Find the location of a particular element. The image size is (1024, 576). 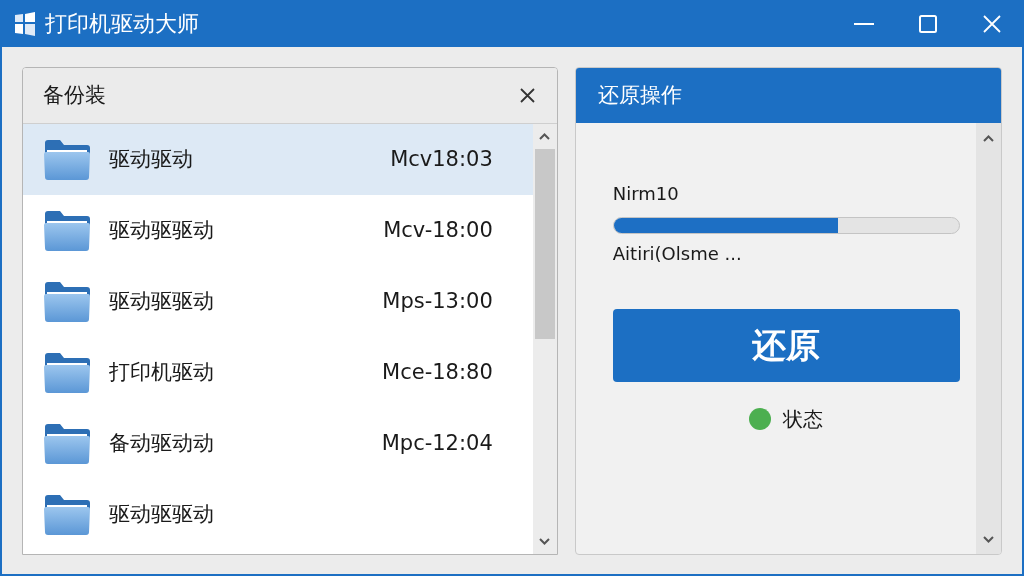

item-time: Mcv-18:00 is located at coordinates (438, 230).